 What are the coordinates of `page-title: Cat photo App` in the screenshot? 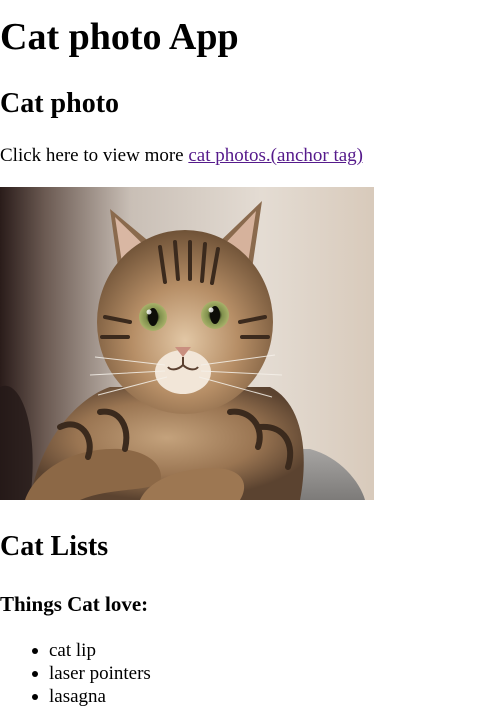 It's located at (119, 37).